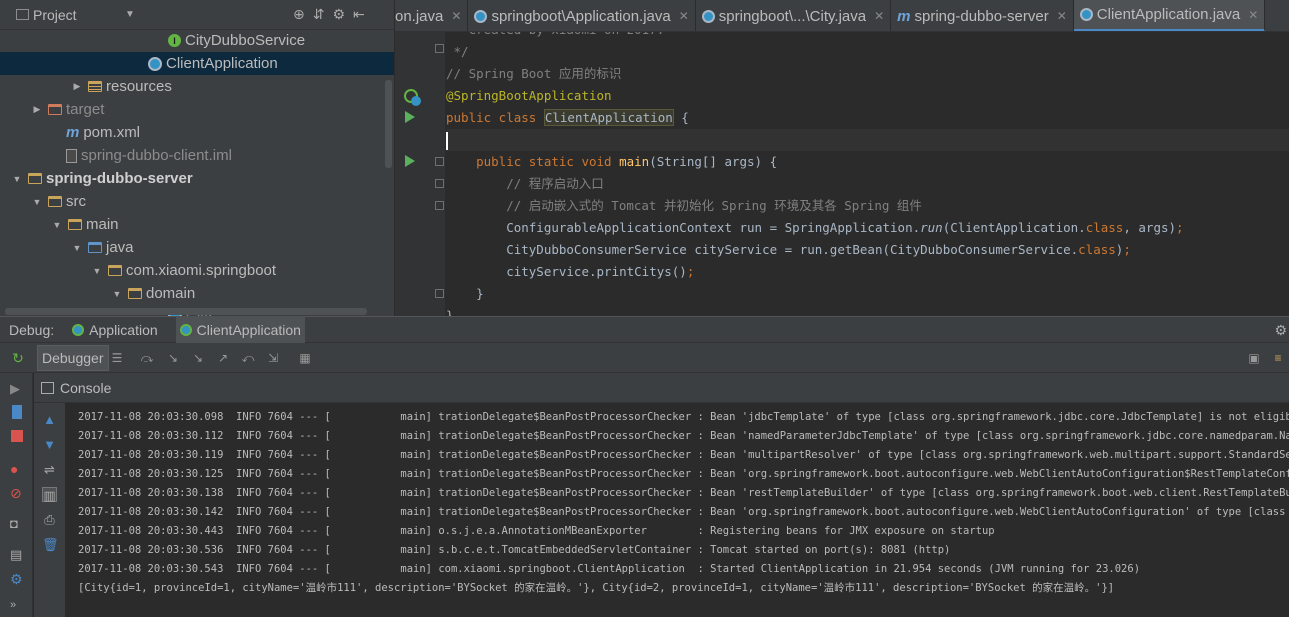 The image size is (1289, 617). I want to click on chevron-down-icon: ▼, so click(130, 14).